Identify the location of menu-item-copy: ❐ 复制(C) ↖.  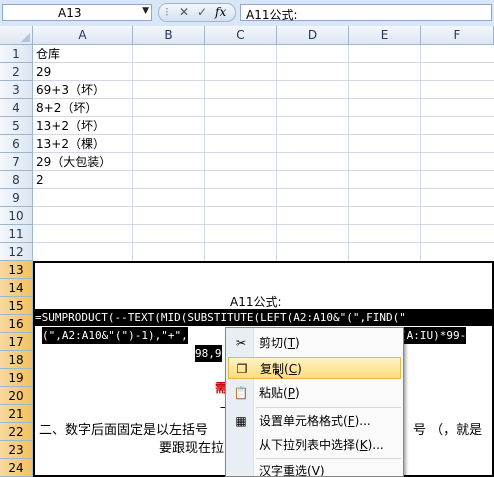
(314, 370).